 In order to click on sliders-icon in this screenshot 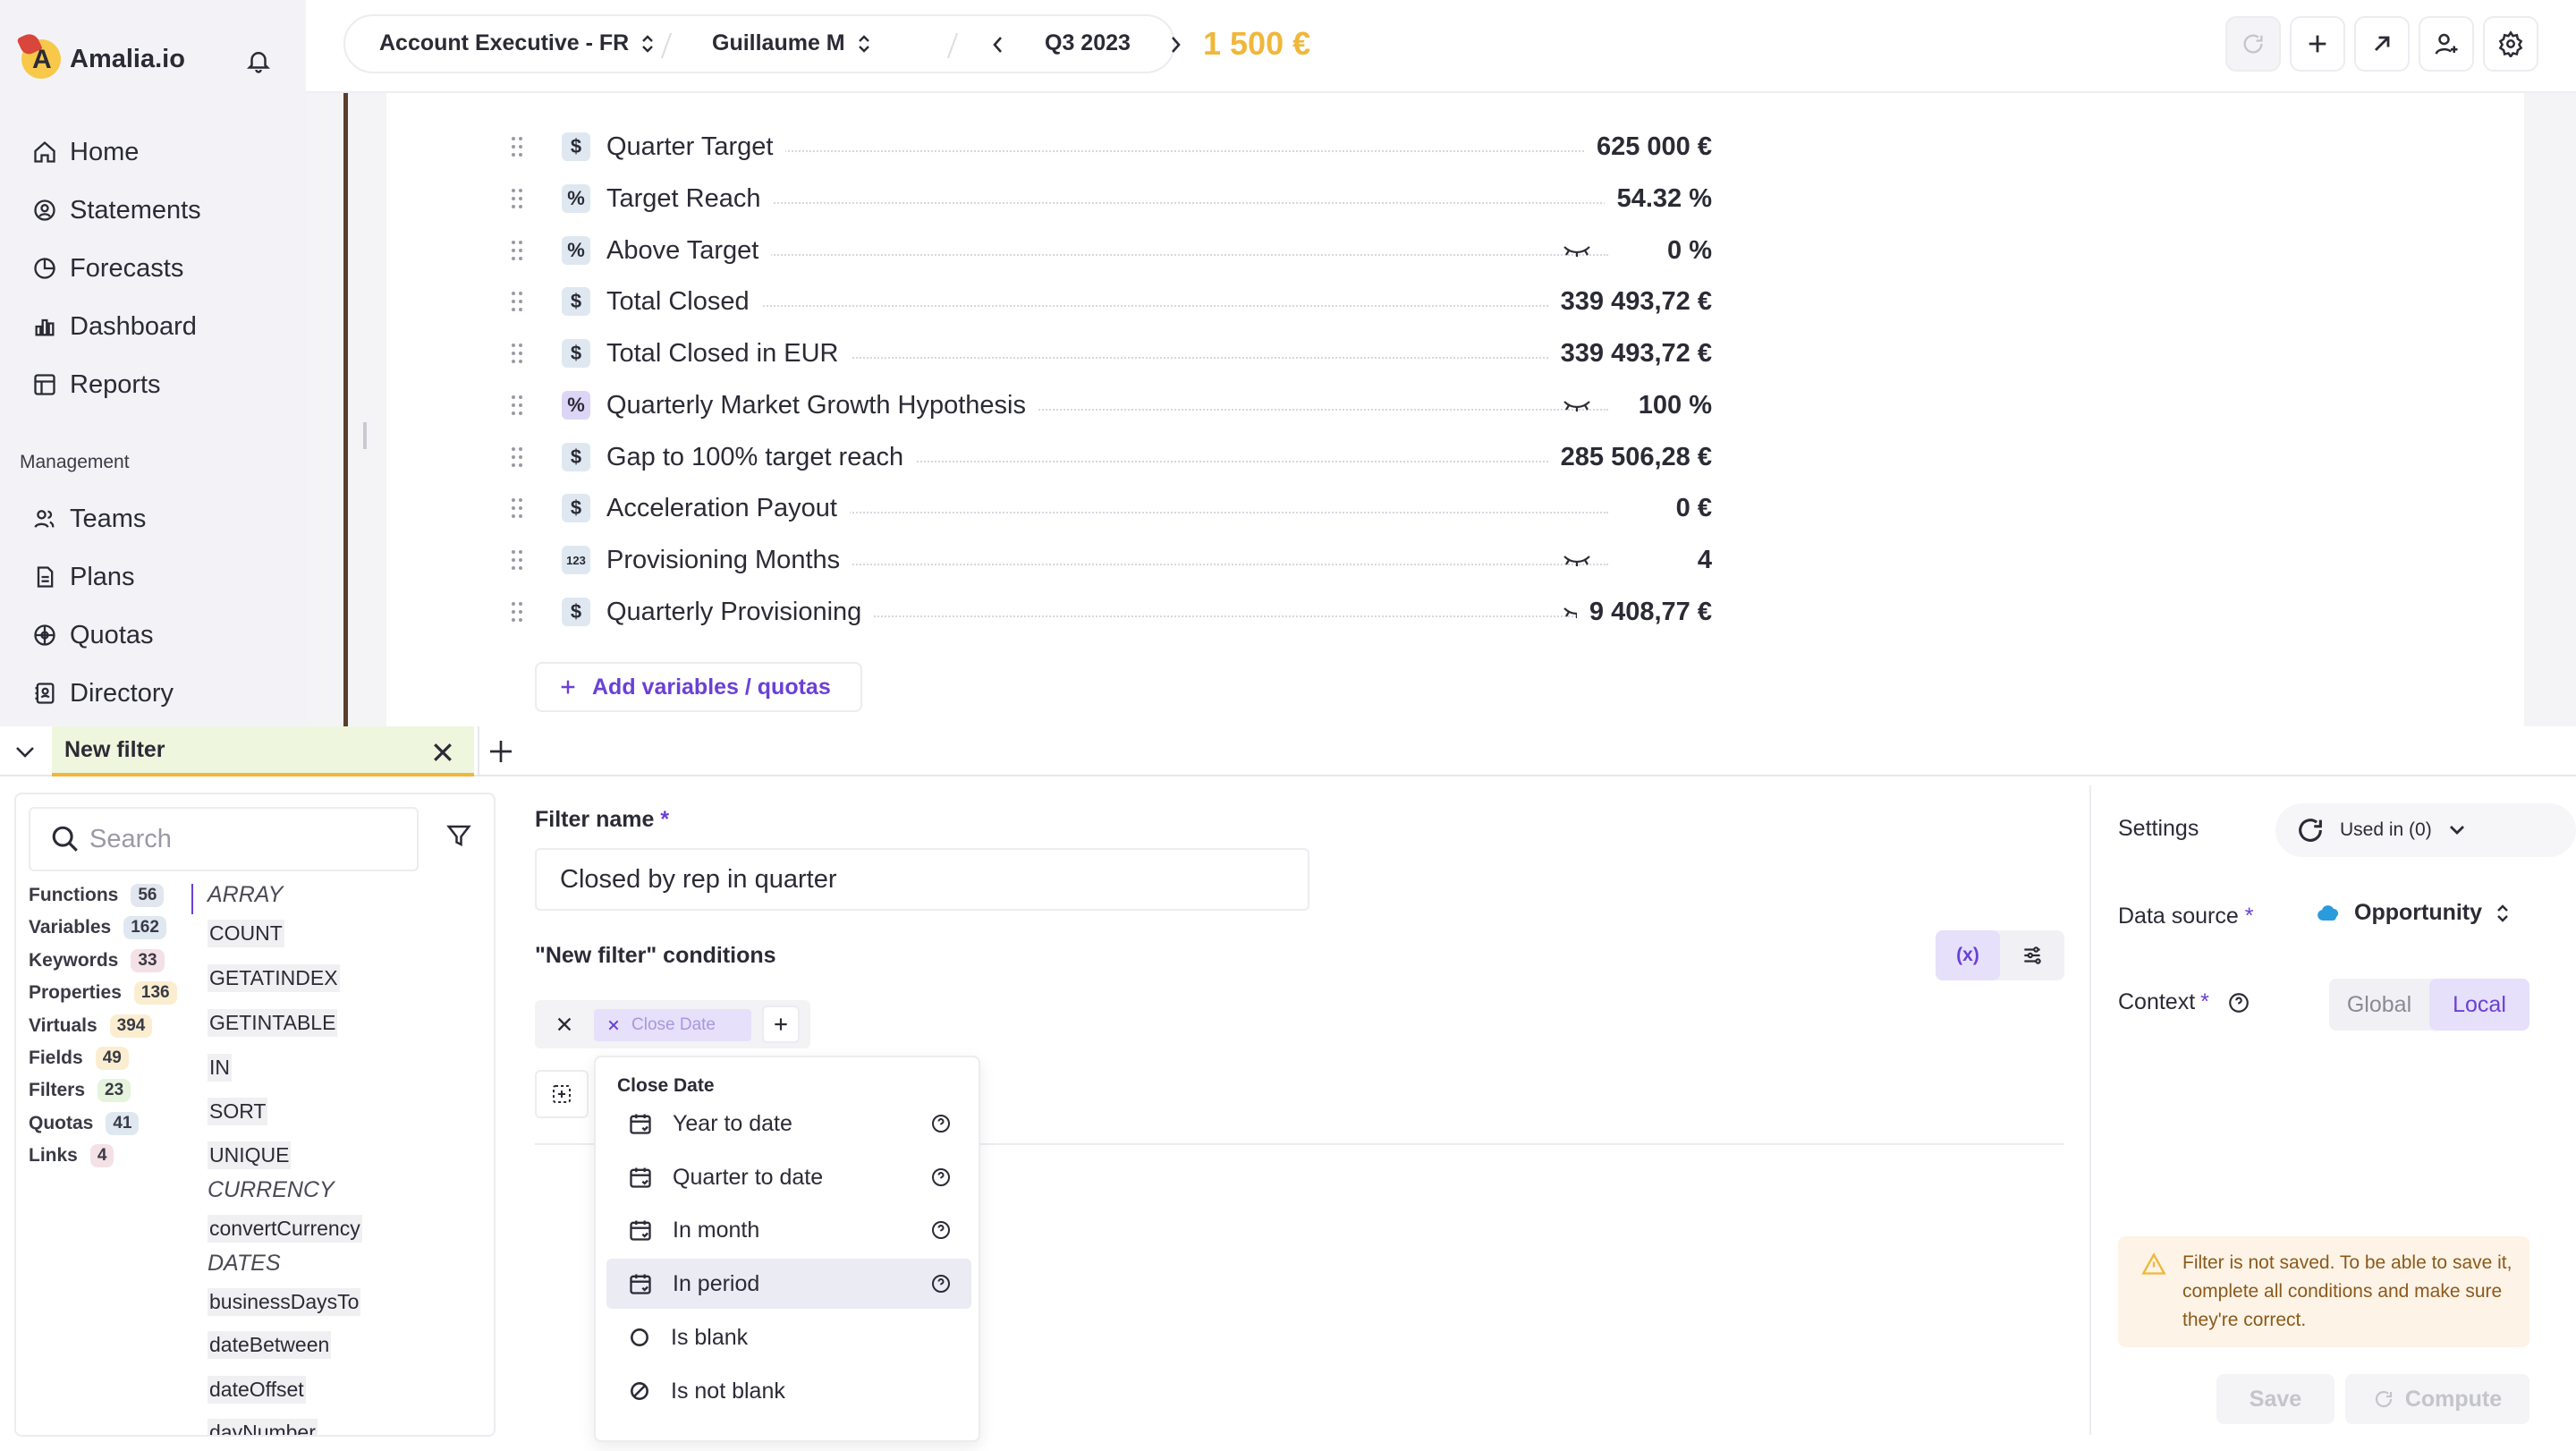, I will do `click(2032, 955)`.